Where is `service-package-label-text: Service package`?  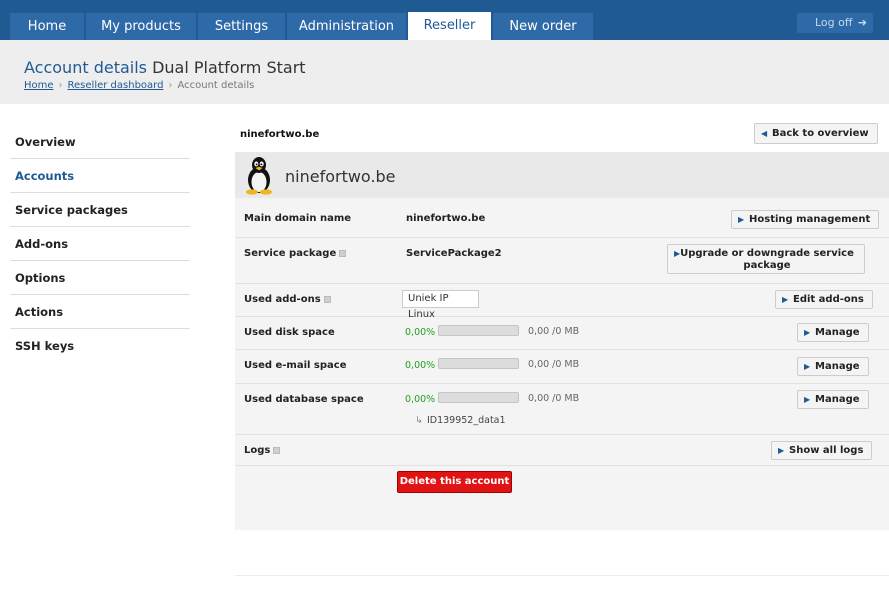
service-package-label-text: Service package is located at coordinates (290, 253).